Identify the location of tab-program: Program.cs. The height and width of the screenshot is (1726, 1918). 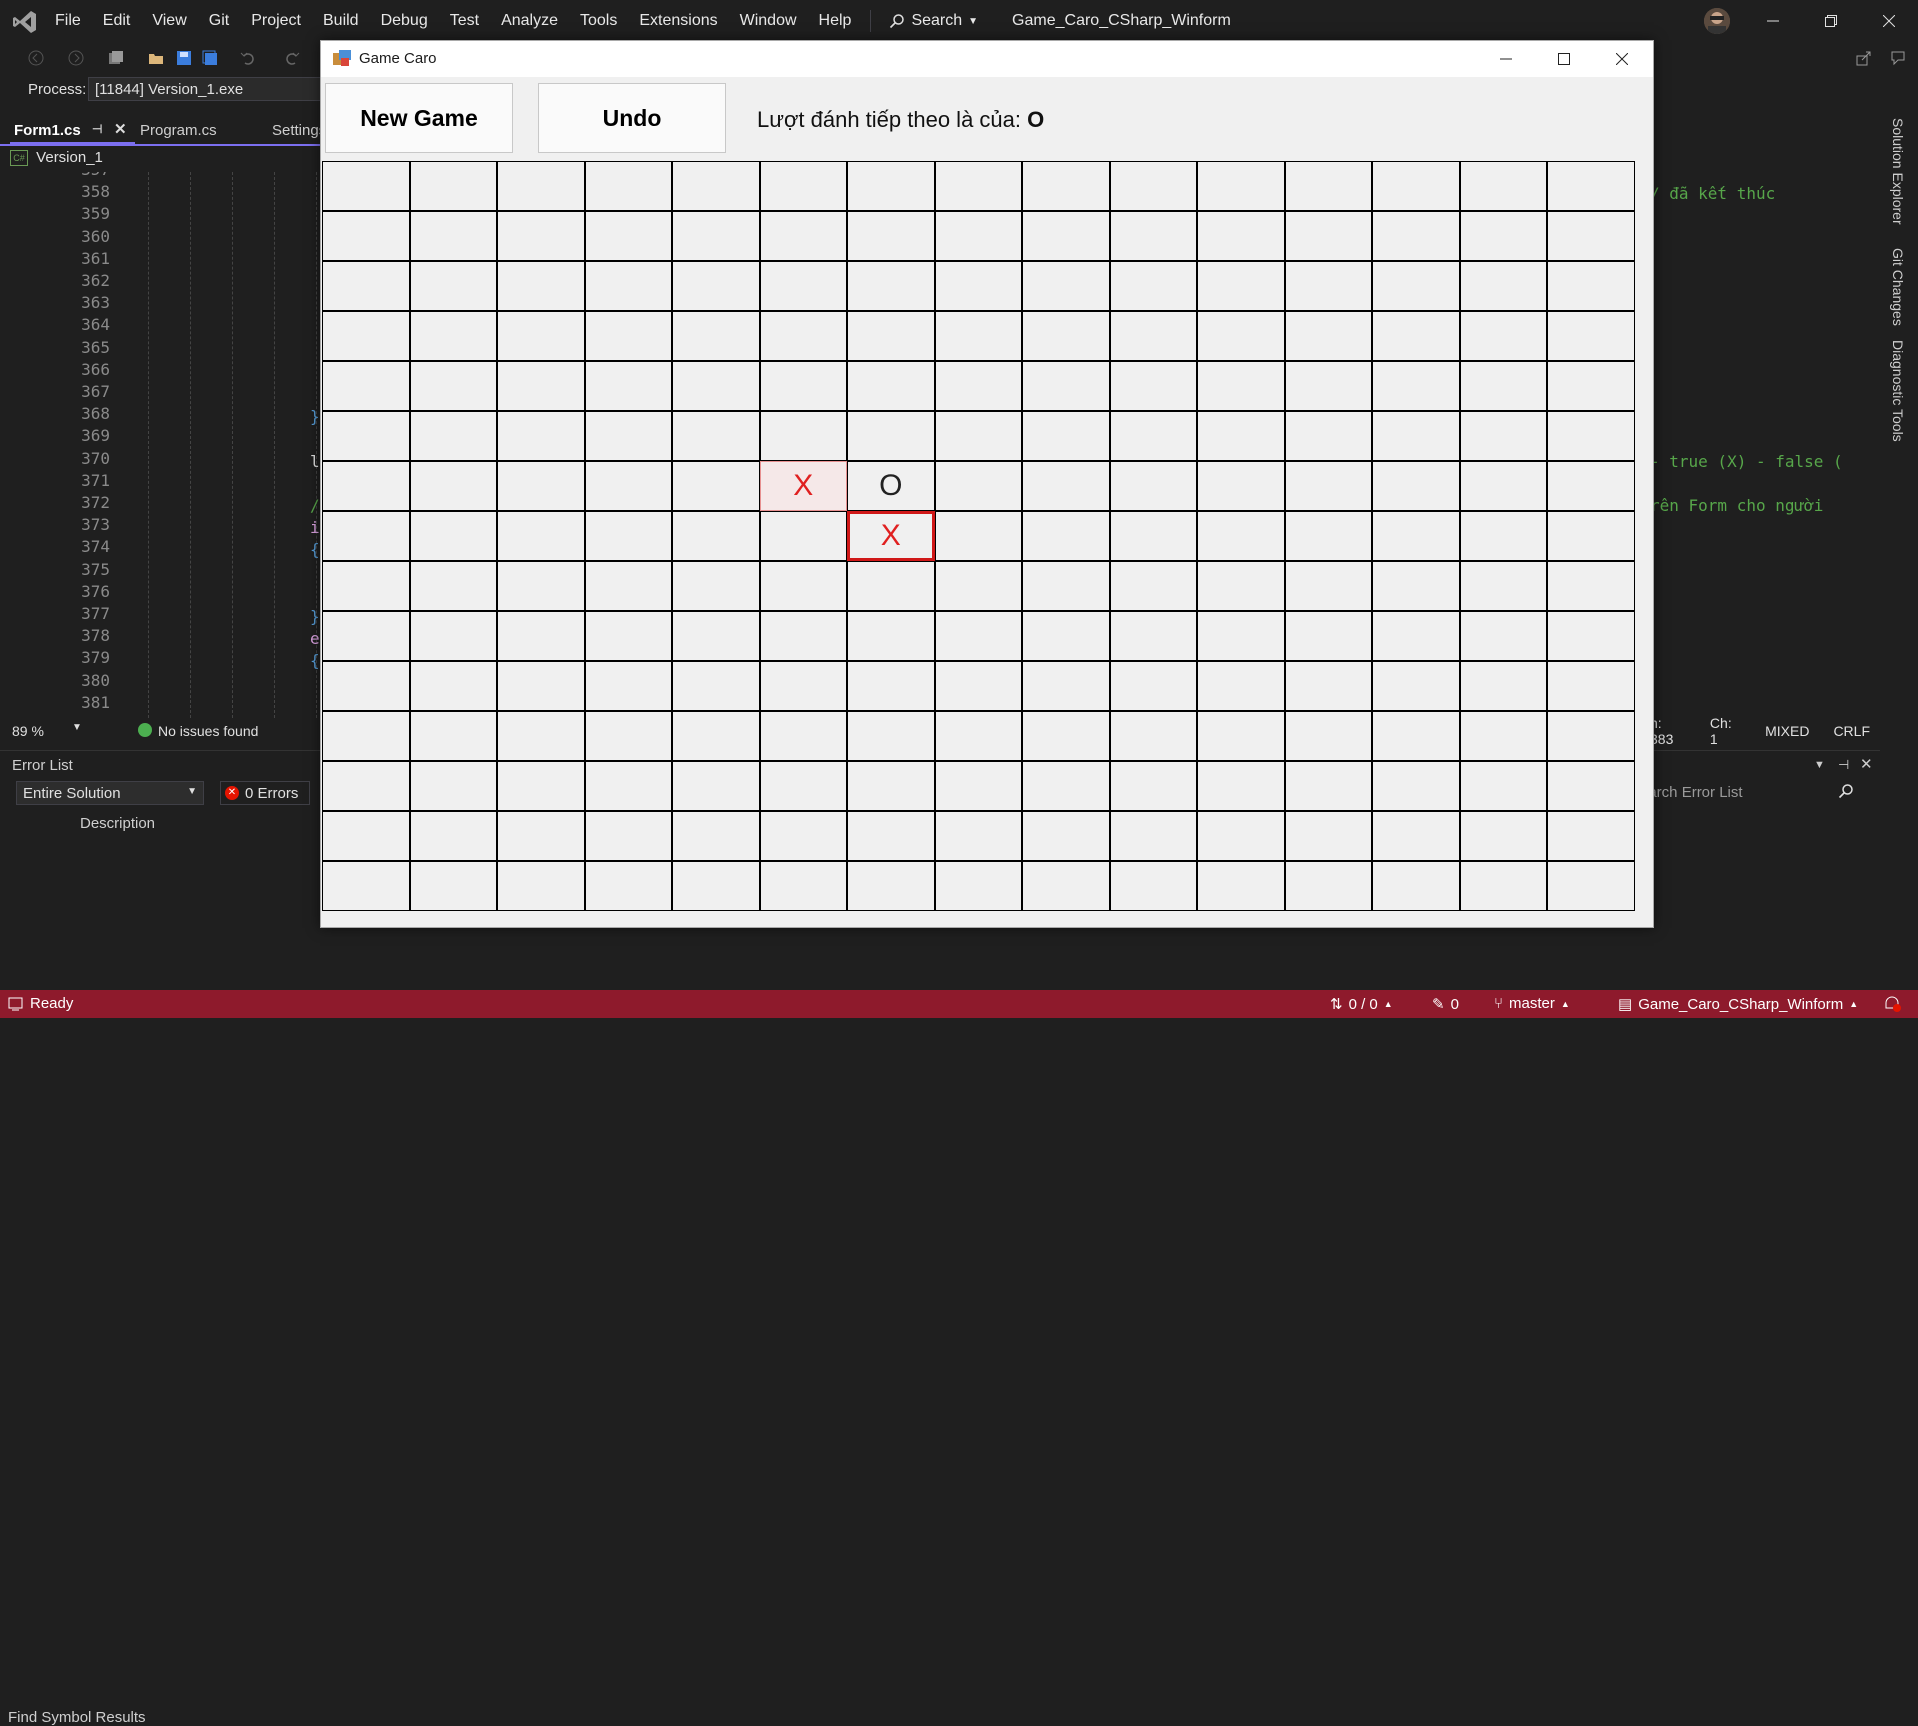
(205, 131).